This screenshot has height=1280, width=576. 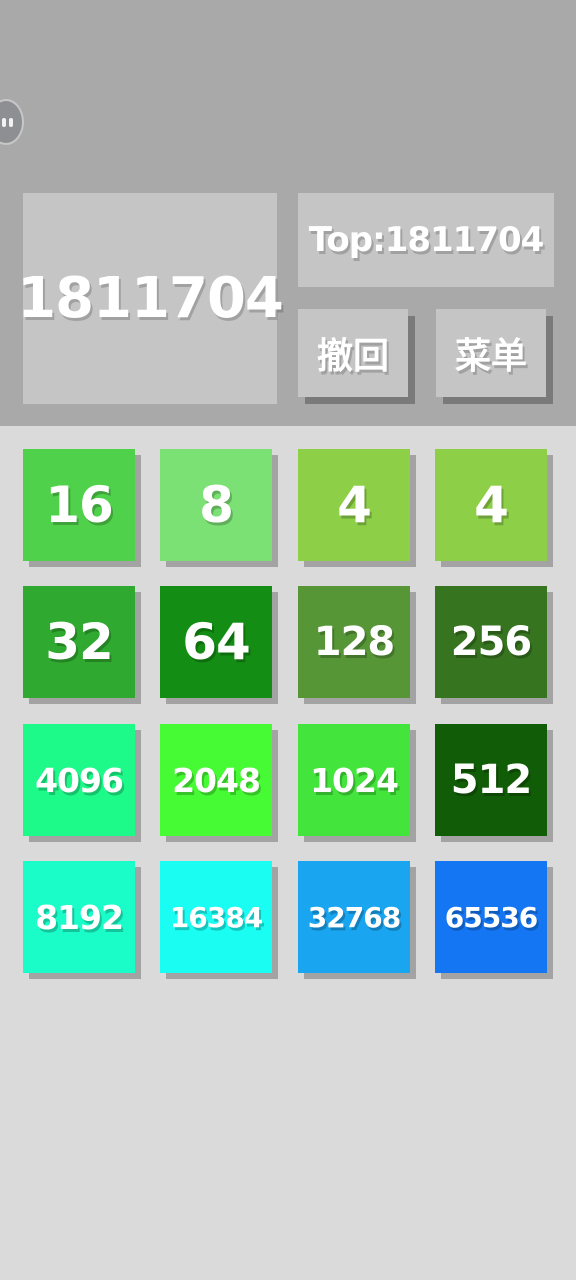 I want to click on undo-button: 撤回, so click(x=353, y=353).